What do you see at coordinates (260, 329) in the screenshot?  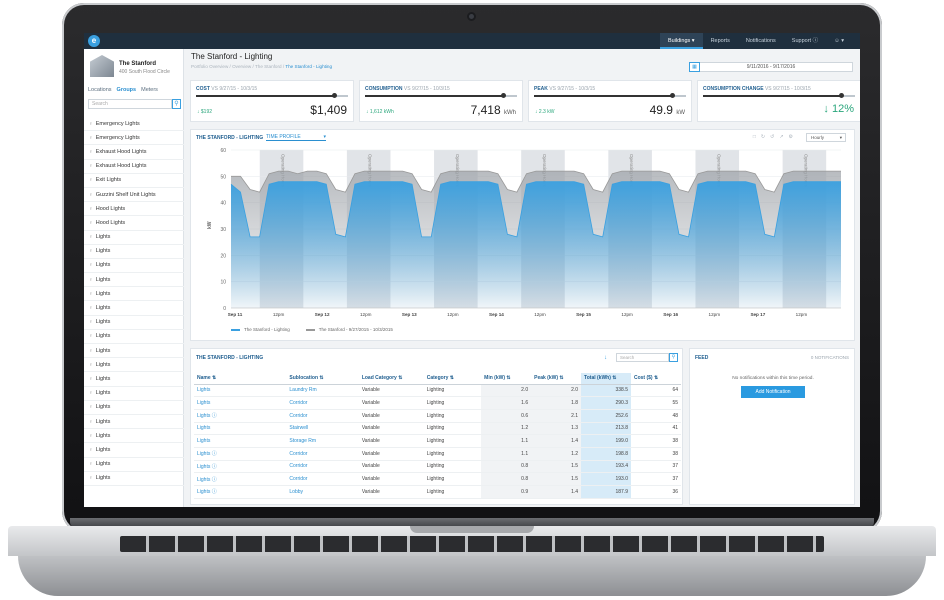 I see `legend-item-current: The Stanford - Lighting` at bounding box center [260, 329].